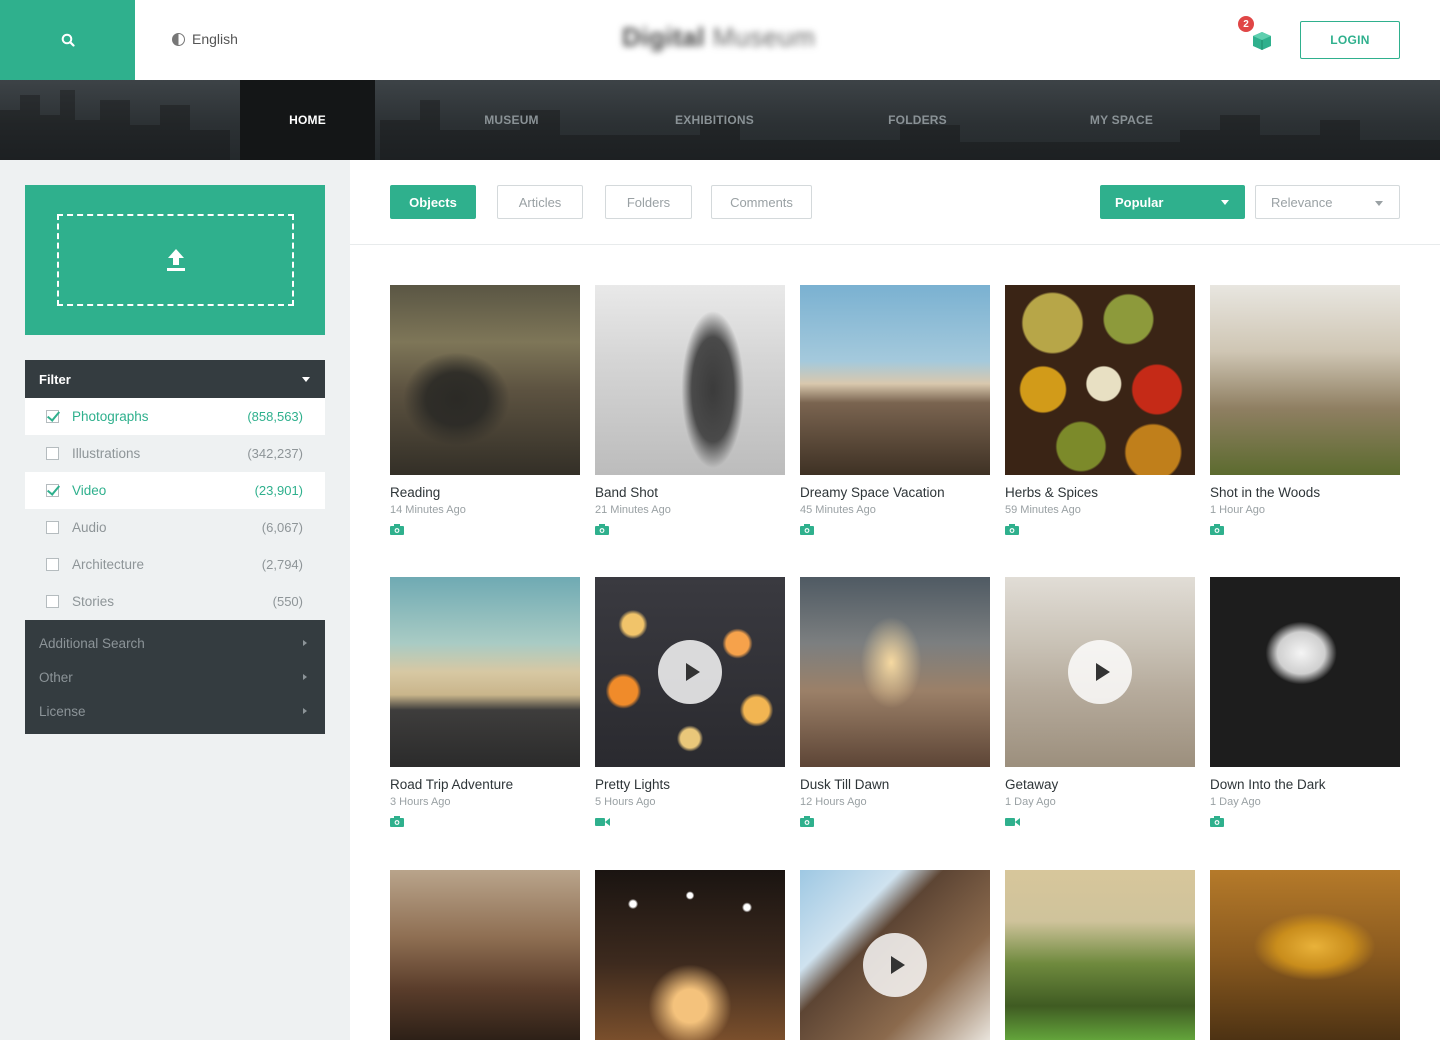  I want to click on media-card: Pretty Lights 5 Hours Ago, so click(690, 701).